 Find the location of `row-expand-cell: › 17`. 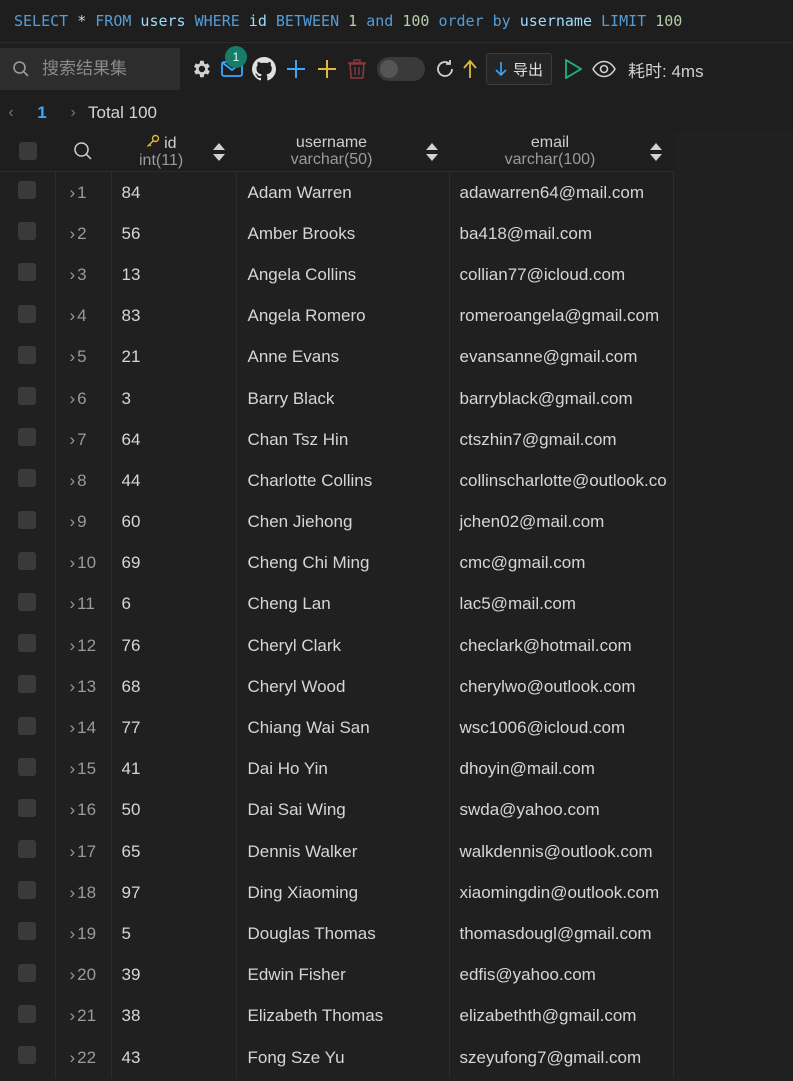

row-expand-cell: › 17 is located at coordinates (83, 852).